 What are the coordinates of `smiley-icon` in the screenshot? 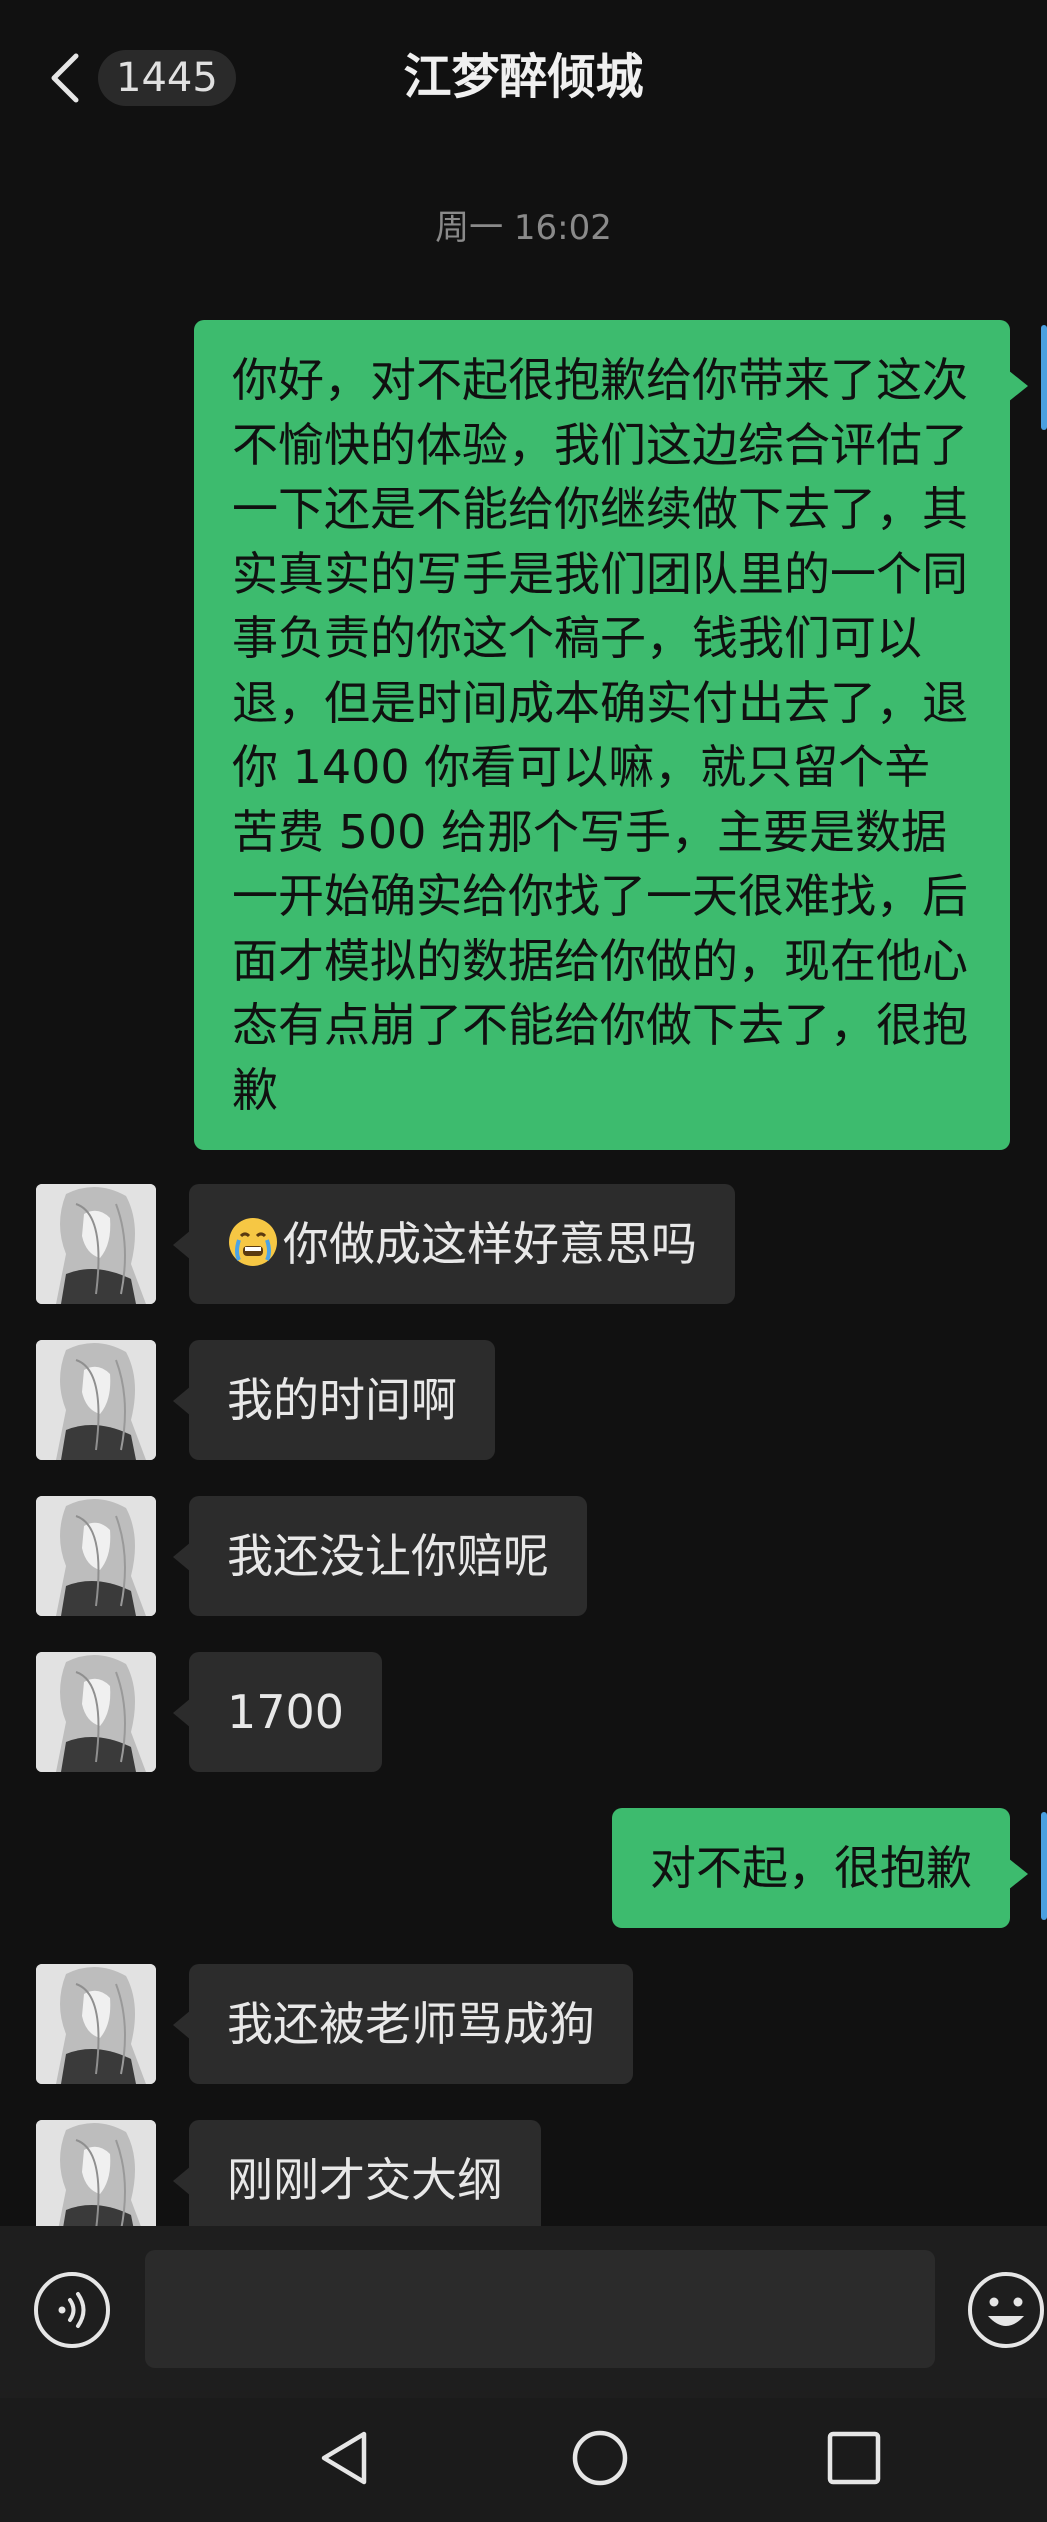 It's located at (1006, 2310).